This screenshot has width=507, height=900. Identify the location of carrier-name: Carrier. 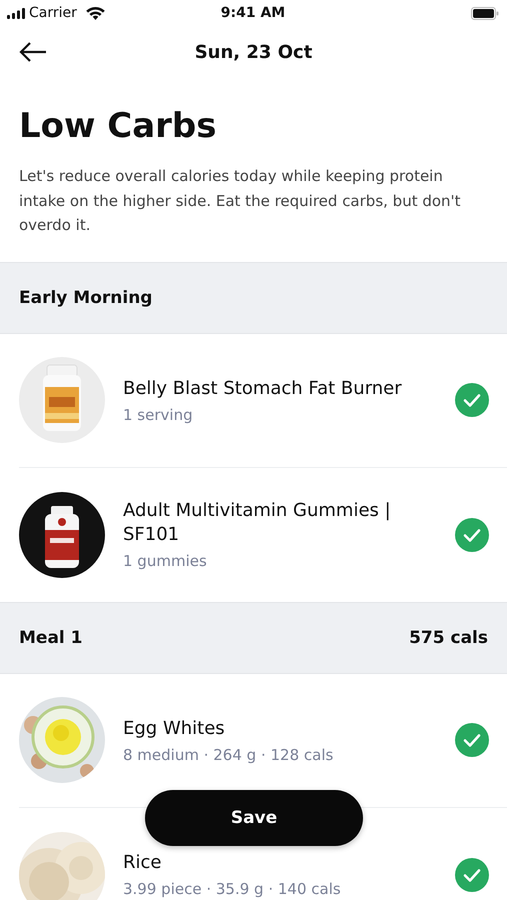
(53, 13).